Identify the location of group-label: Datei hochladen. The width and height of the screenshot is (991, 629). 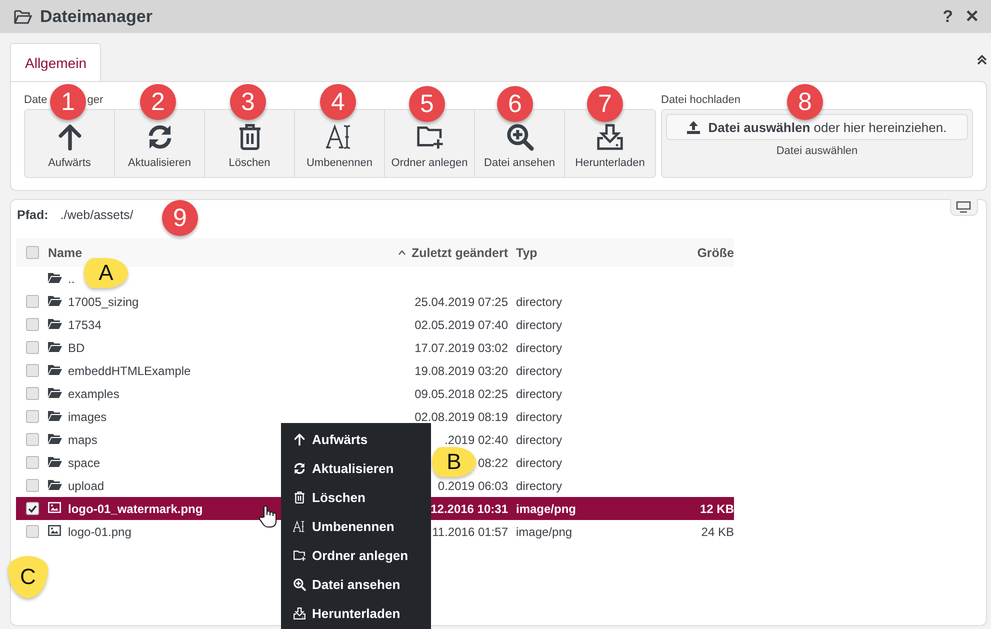
(701, 100).